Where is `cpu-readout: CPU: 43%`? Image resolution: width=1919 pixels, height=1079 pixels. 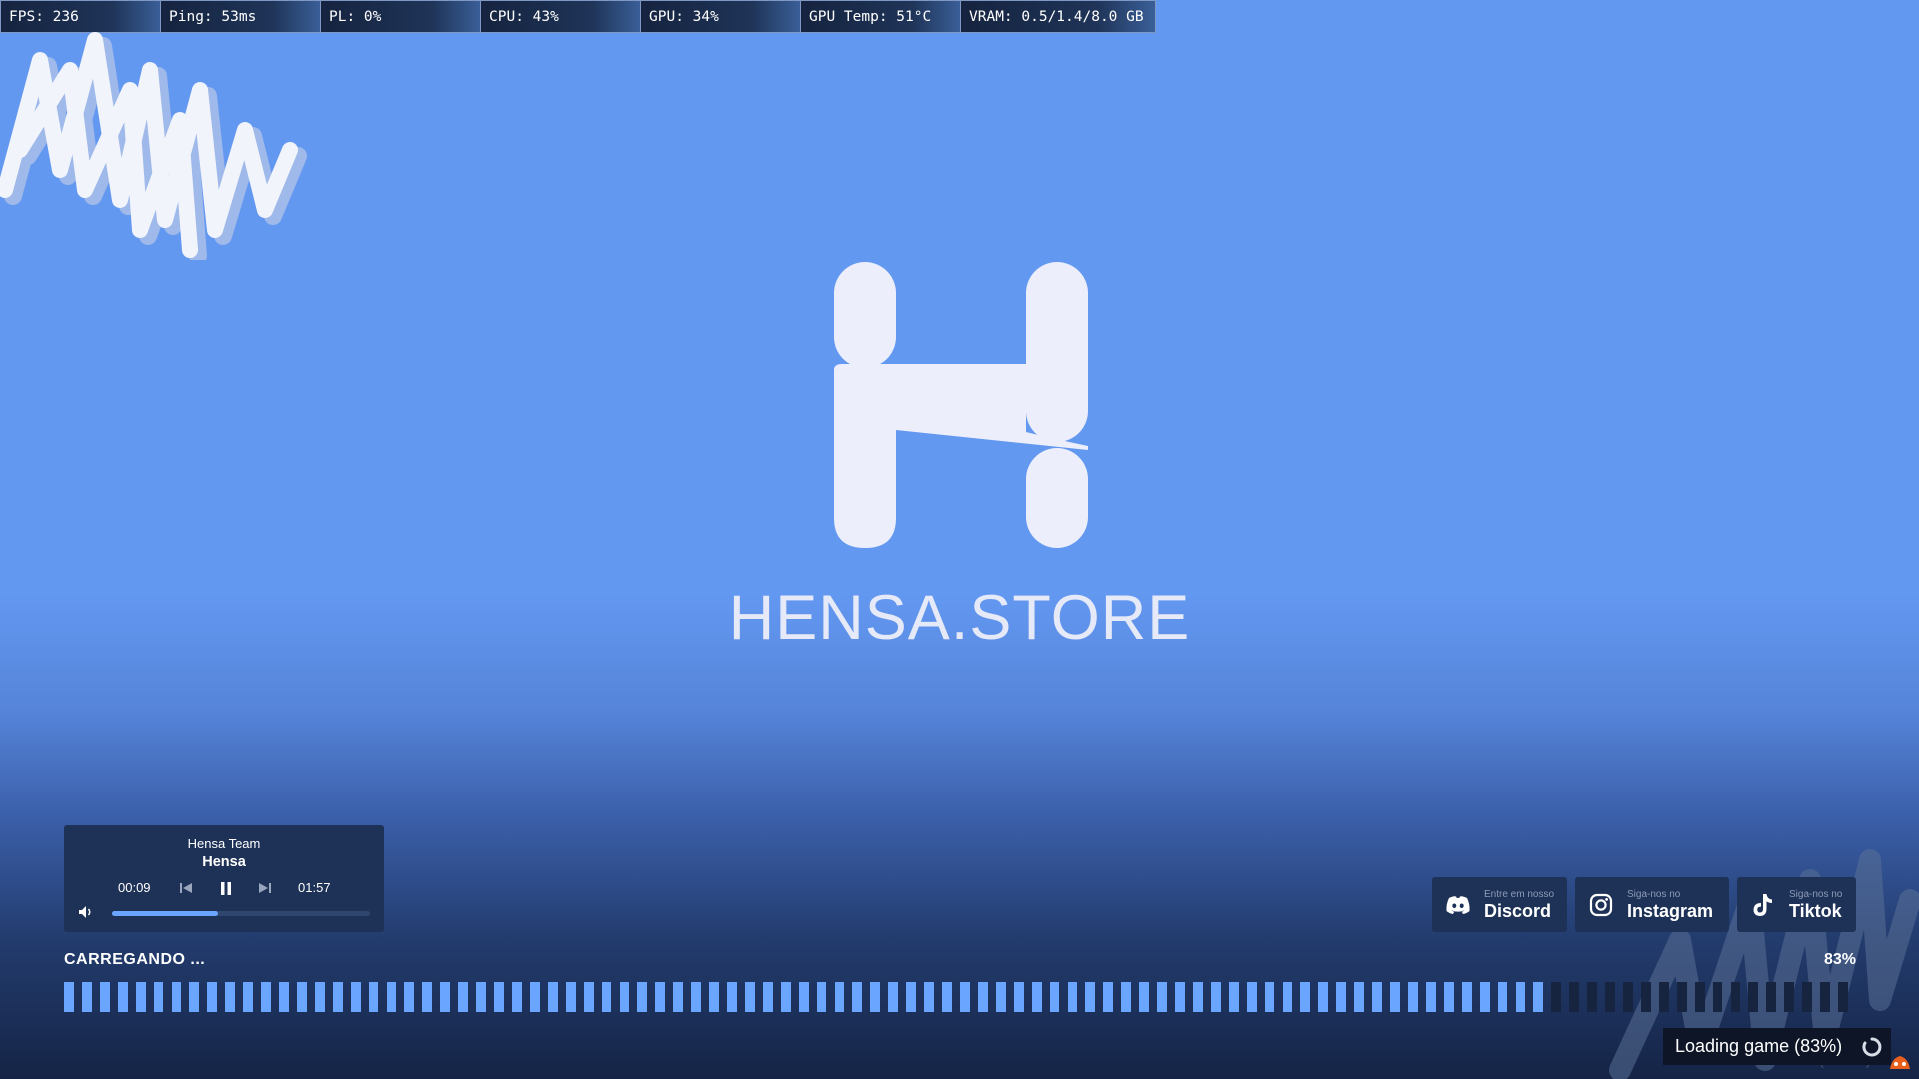 cpu-readout: CPU: 43% is located at coordinates (561, 16).